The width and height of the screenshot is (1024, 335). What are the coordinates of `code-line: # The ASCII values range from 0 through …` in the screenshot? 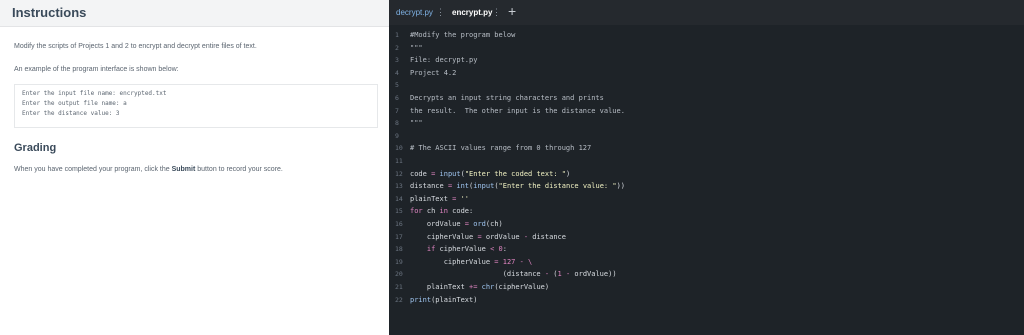 It's located at (500, 148).